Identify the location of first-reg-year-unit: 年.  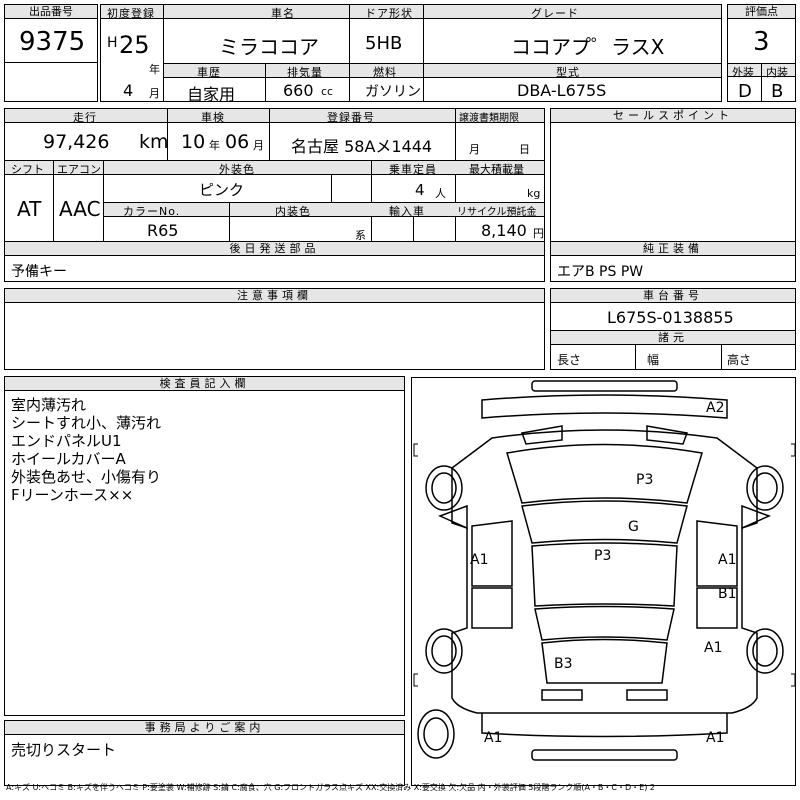
(154, 69).